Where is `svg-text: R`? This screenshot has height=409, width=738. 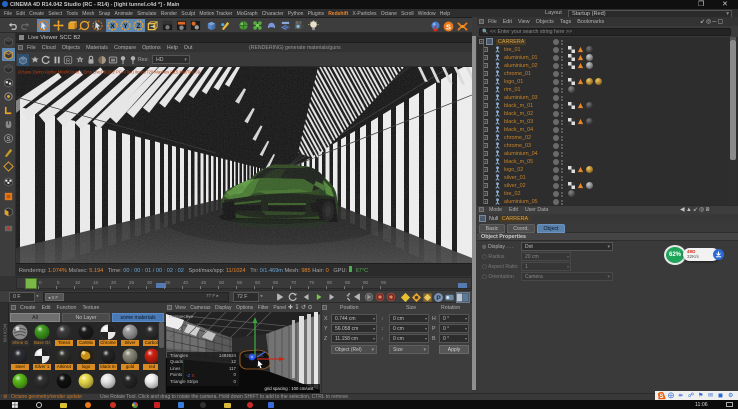
svg-text: R is located at coordinates (68, 61).